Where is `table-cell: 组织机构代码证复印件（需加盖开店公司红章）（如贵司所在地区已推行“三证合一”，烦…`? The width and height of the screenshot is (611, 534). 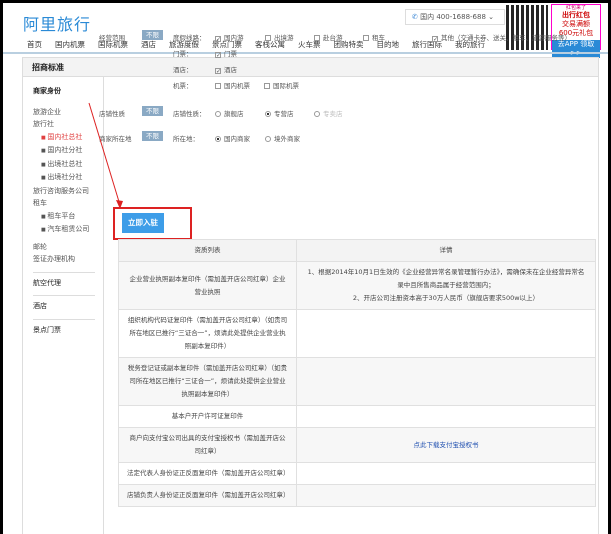
table-cell: 组织机构代码证复印件（需加盖开店公司红章）（如贵司所在地区已推行“三证合一”，烦… is located at coordinates (207, 333).